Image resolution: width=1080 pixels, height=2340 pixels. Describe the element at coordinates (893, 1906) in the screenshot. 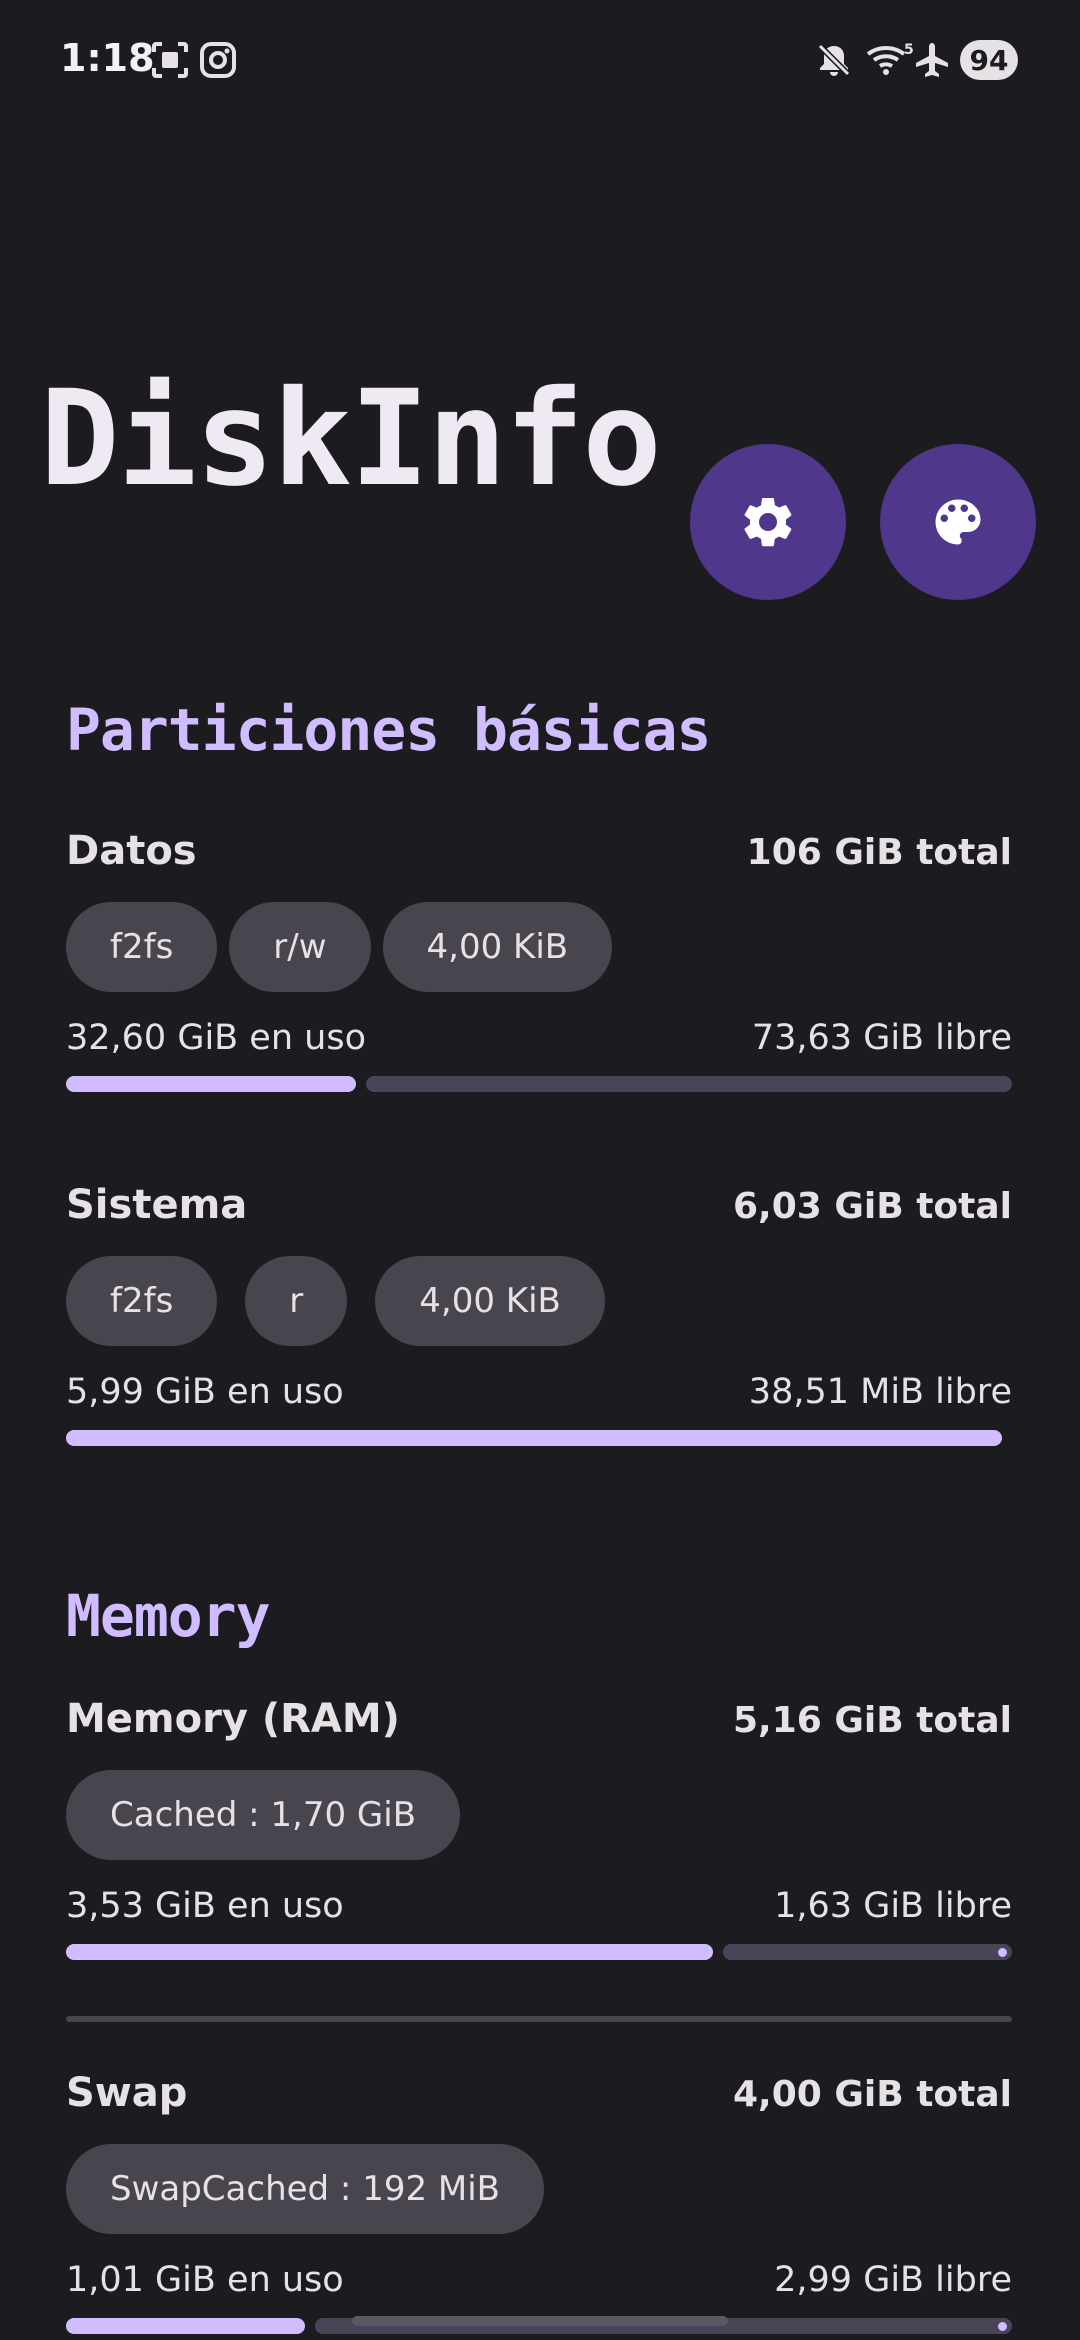

I see `free-label: 1,63 GiB libre` at that location.